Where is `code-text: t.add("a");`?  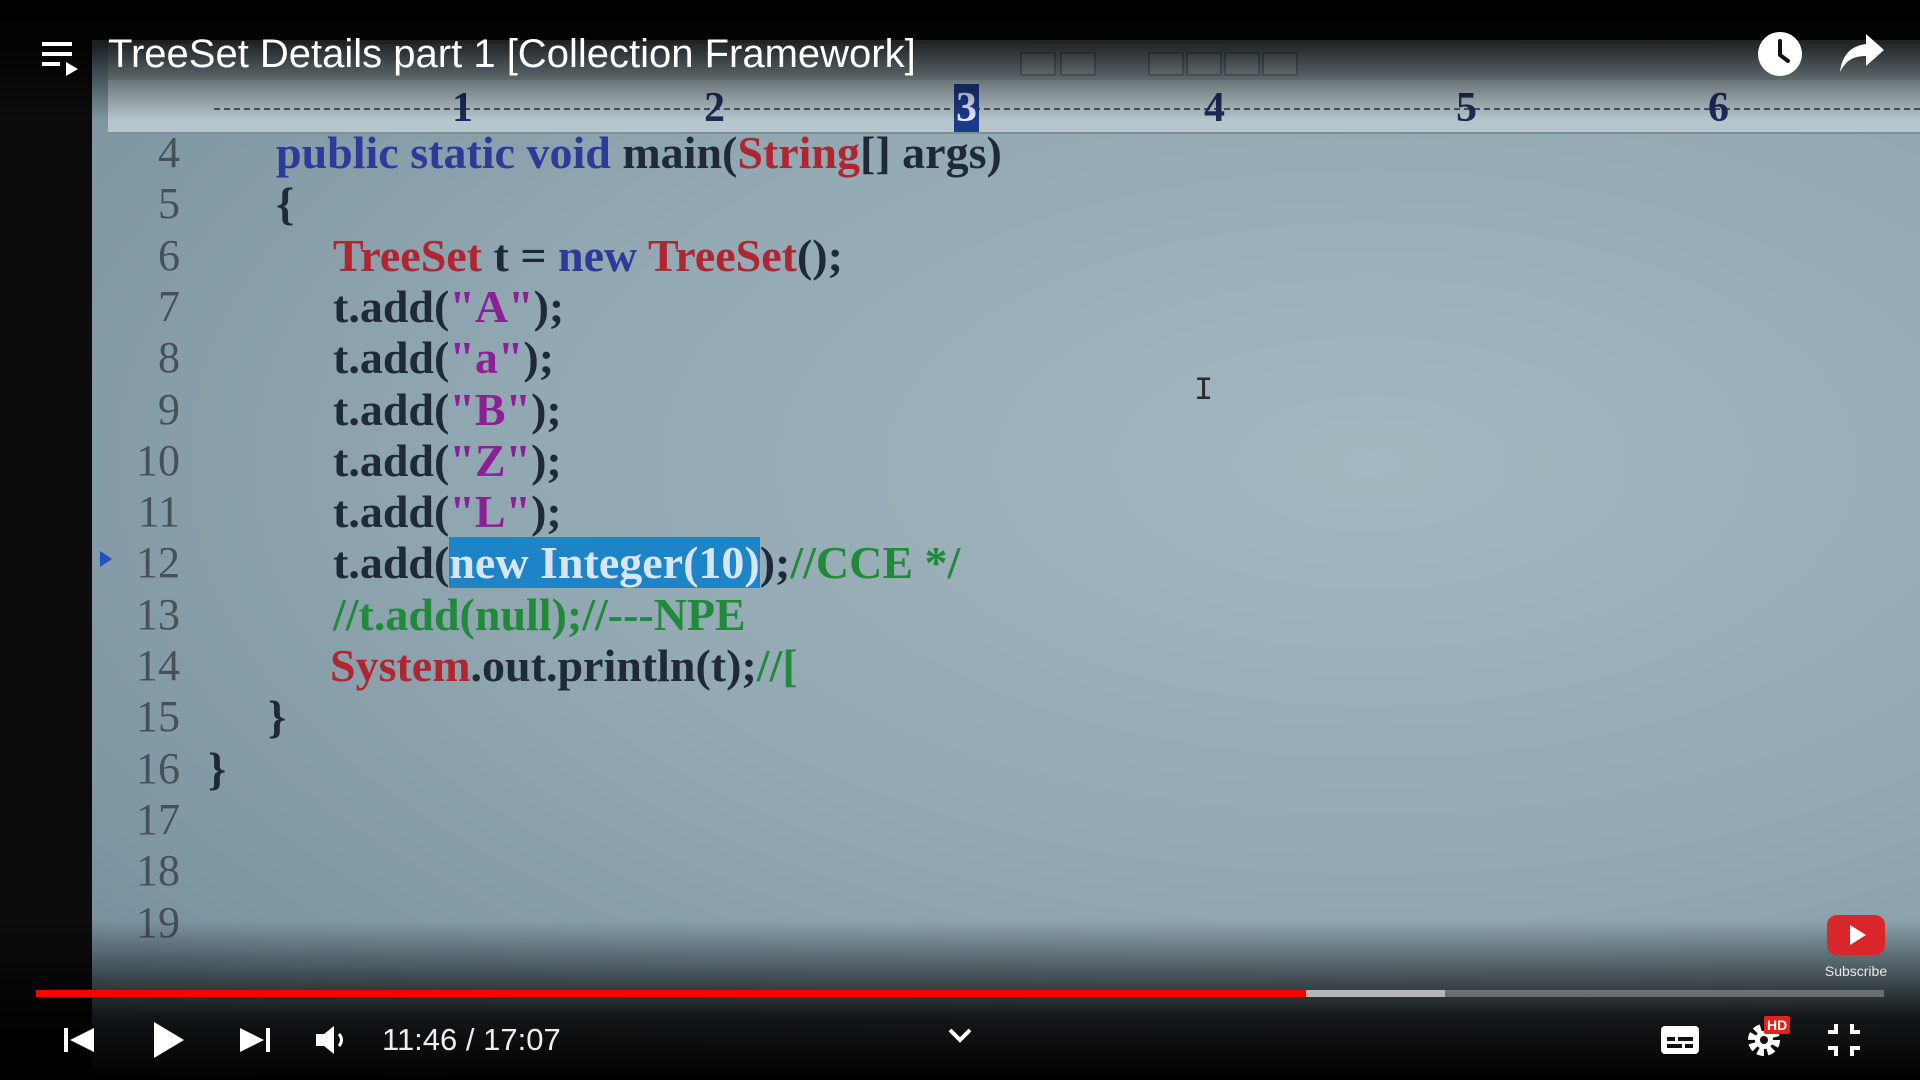 code-text: t.add("a"); is located at coordinates (443, 358).